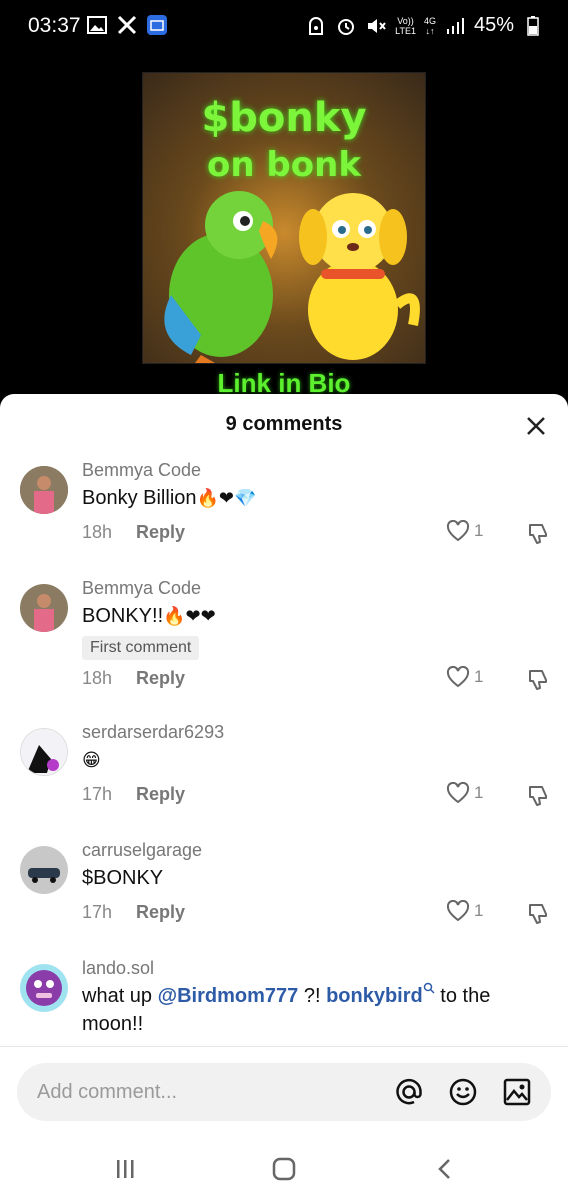  I want to click on system-nav-bar, so click(284, 1166).